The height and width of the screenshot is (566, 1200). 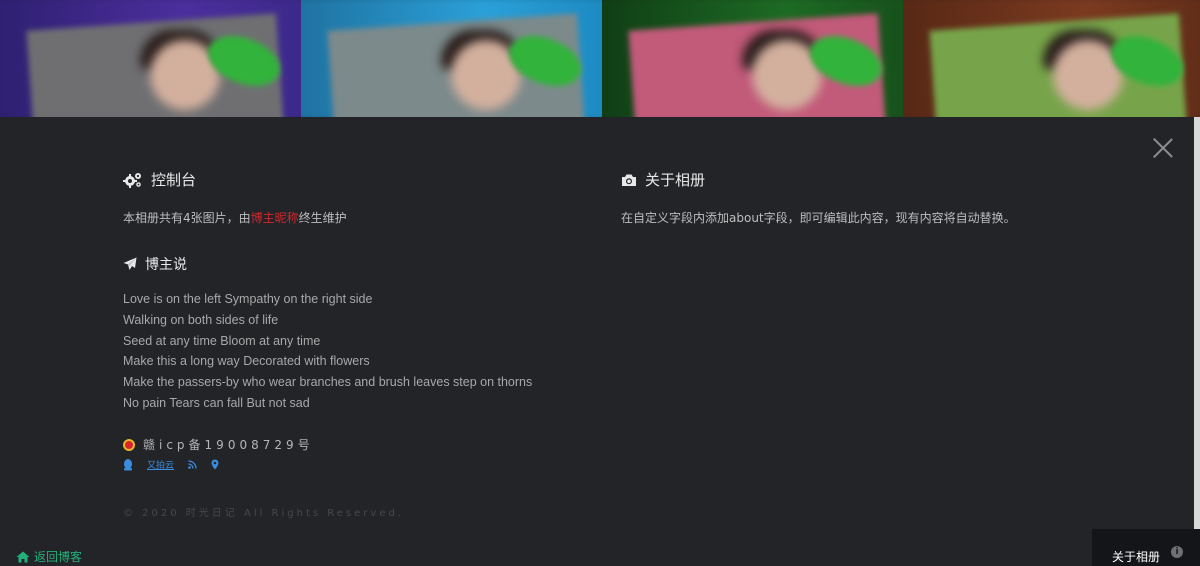 I want to click on console-heading: 控制台, so click(x=159, y=179).